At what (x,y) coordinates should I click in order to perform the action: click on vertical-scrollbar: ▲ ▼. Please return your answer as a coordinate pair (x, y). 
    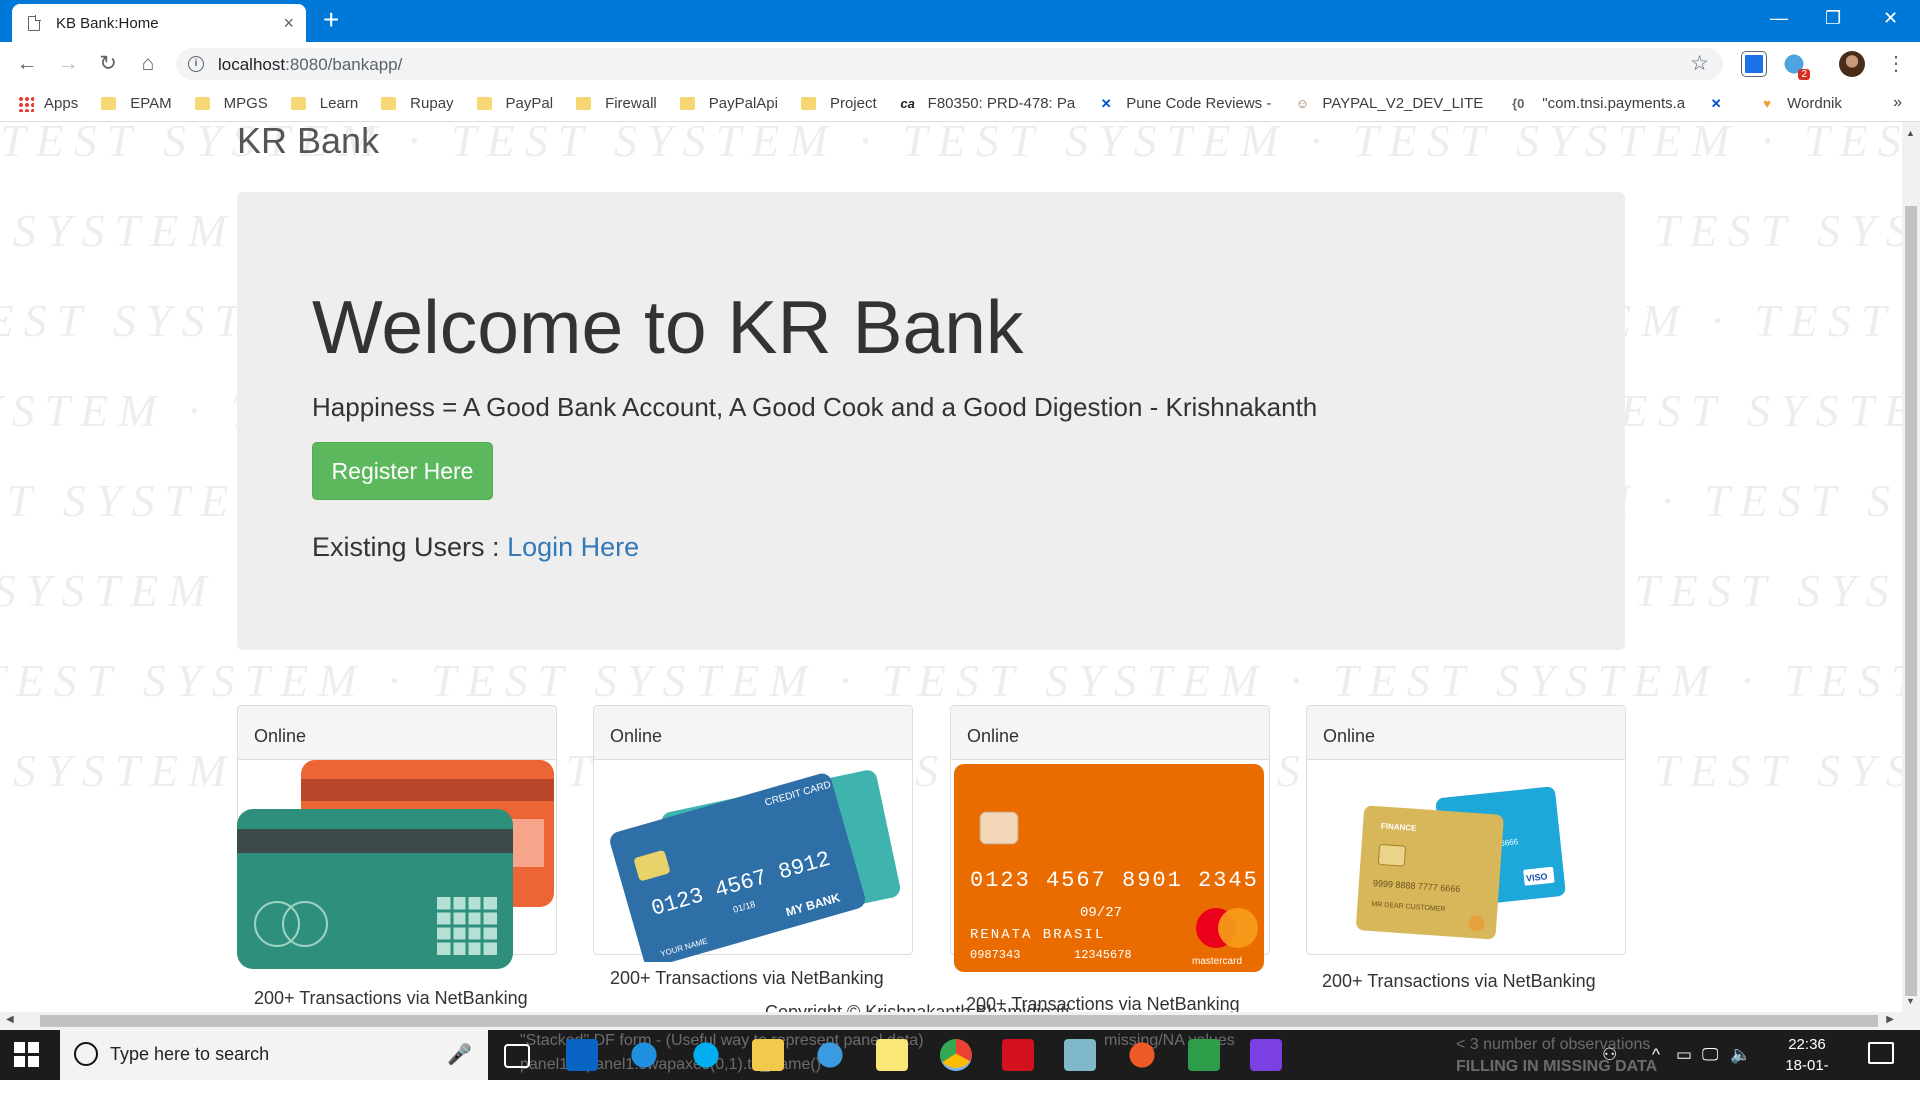
    Looking at the image, I should click on (1911, 567).